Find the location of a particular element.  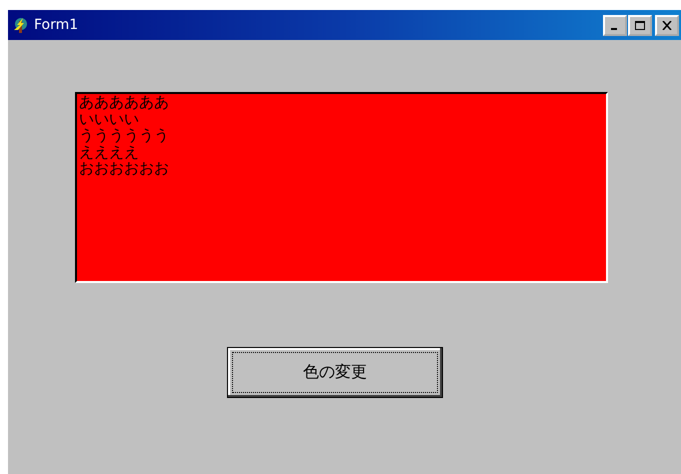

close-button is located at coordinates (667, 25).